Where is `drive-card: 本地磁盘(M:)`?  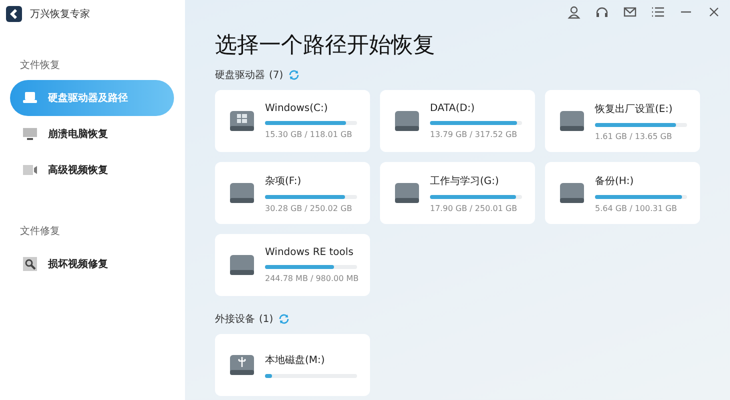 drive-card: 本地磁盘(M:) is located at coordinates (292, 365).